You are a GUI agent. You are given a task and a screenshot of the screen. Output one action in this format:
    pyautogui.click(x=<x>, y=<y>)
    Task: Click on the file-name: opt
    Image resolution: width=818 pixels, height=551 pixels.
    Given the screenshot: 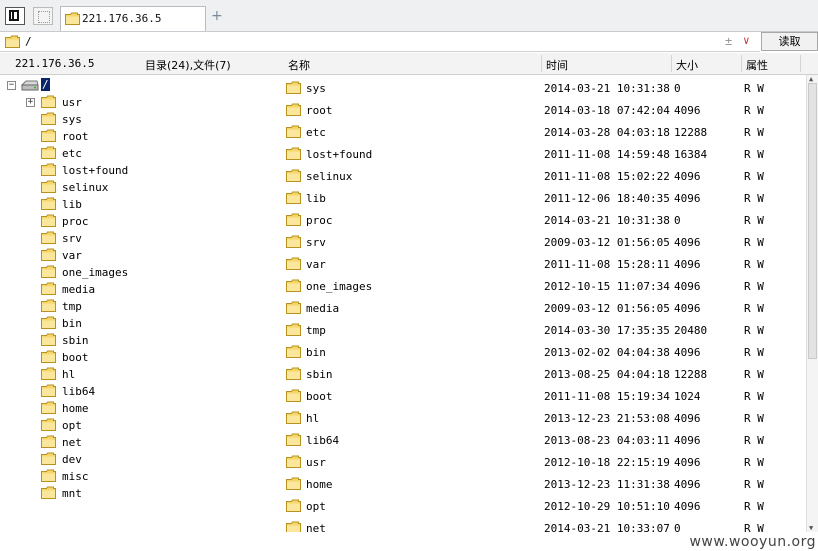 What is the action you would take?
    pyautogui.click(x=316, y=506)
    